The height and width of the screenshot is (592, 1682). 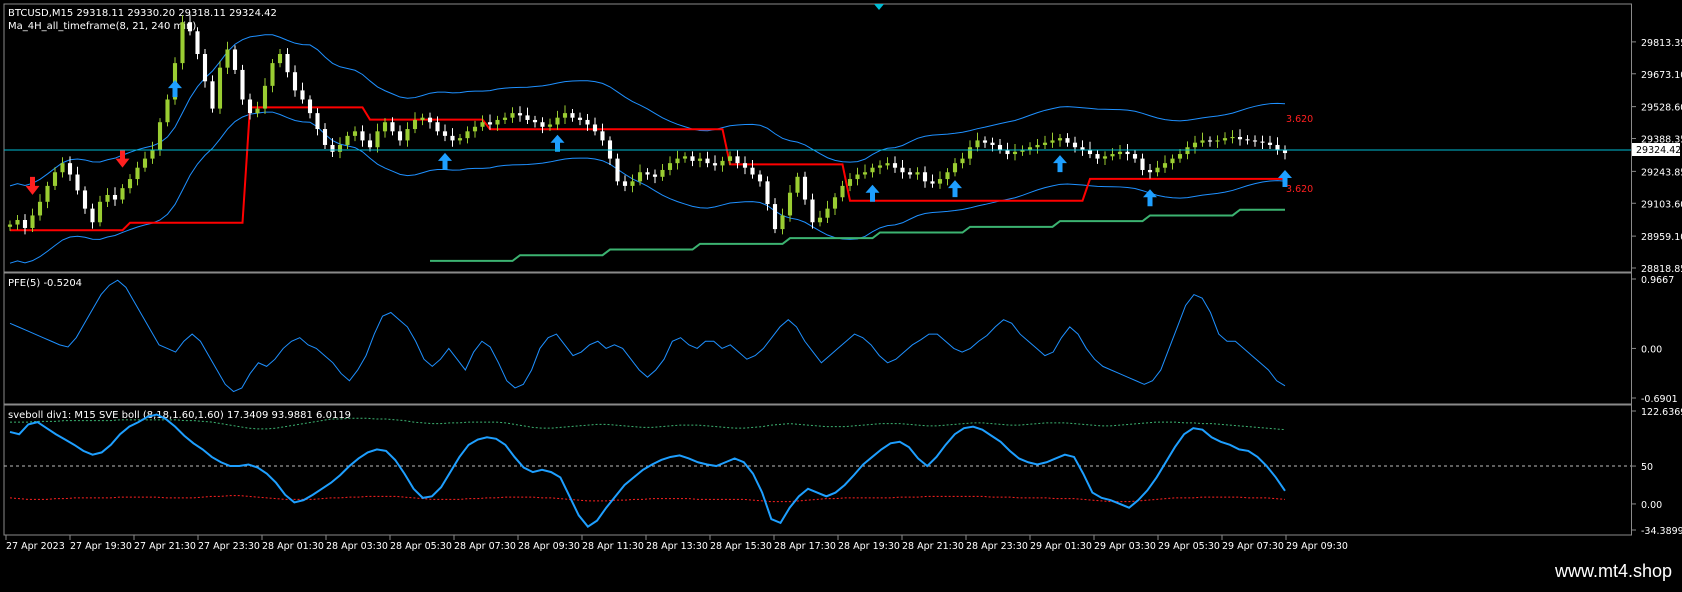 I want to click on current-price-label: 29324.42, so click(x=1658, y=150).